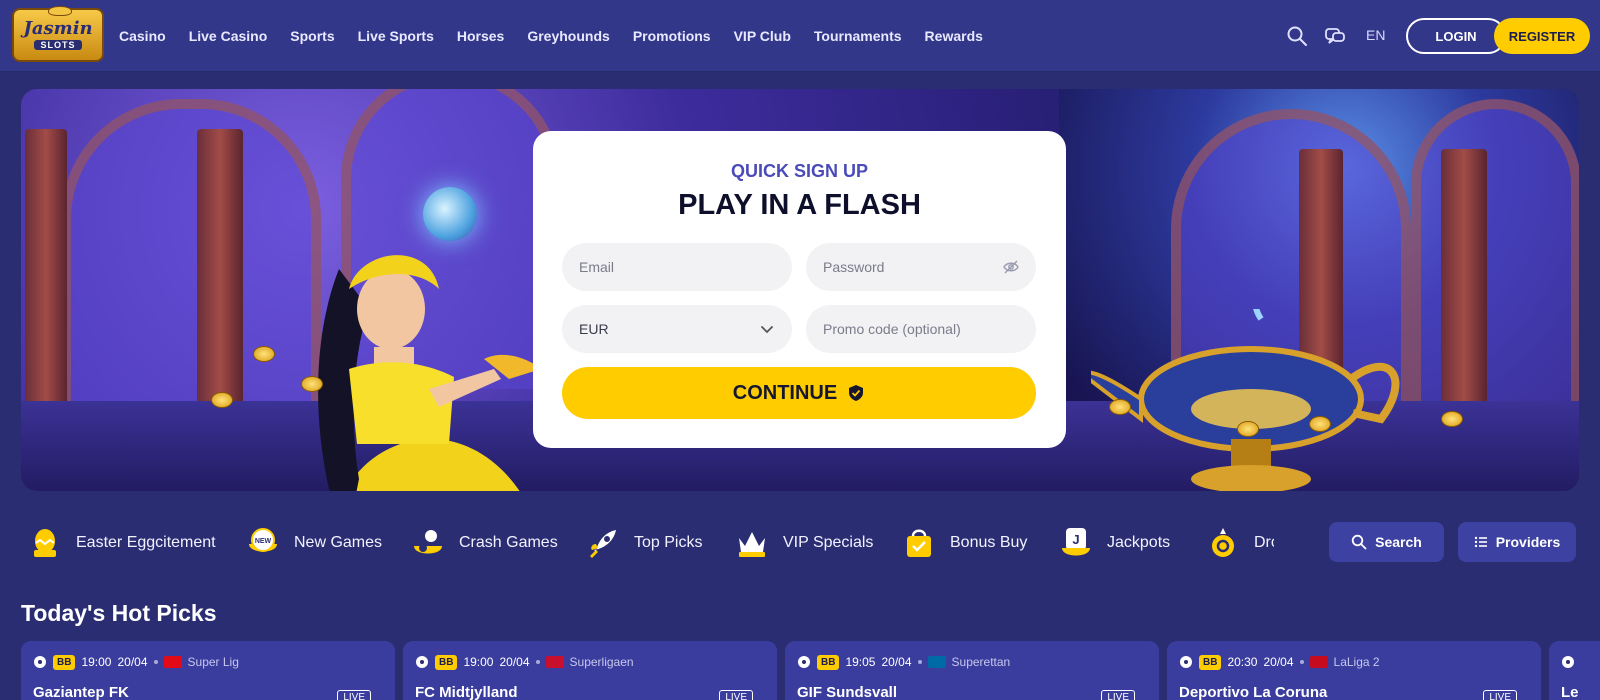  Describe the element at coordinates (312, 36) in the screenshot. I see `nav-sports: Sports` at that location.